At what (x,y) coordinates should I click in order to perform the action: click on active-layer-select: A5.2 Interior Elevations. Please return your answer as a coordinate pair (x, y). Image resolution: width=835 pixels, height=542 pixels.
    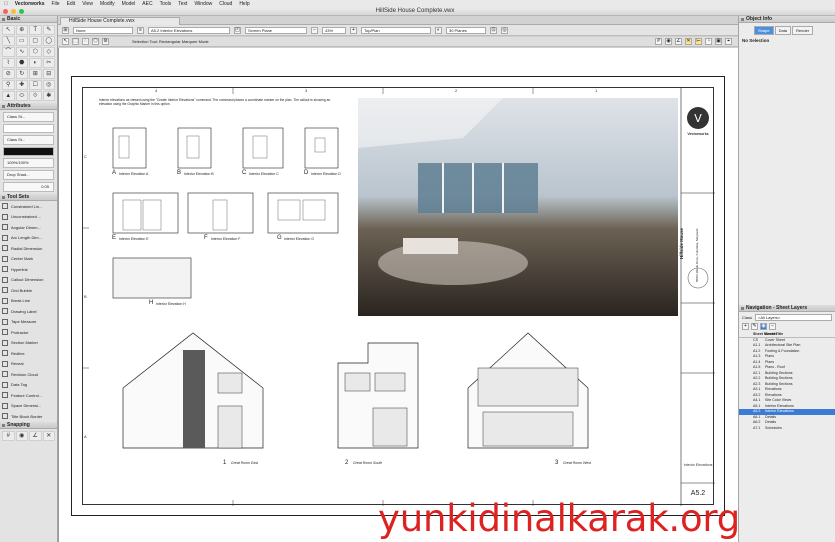
    Looking at the image, I should click on (189, 30).